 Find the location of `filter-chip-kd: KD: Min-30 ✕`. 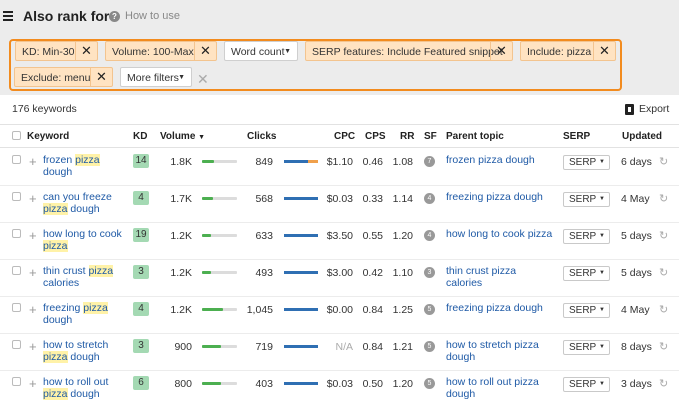

filter-chip-kd: KD: Min-30 ✕ is located at coordinates (56, 51).